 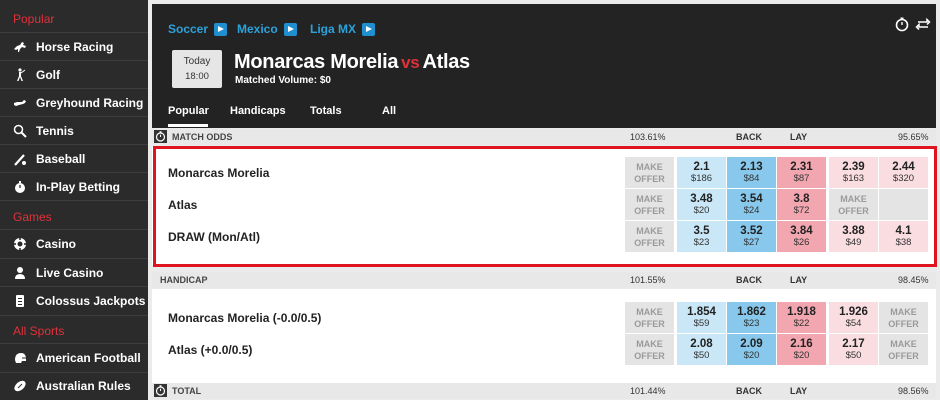 What do you see at coordinates (701, 317) in the screenshot?
I see `back-odds-button: 1.854 $59` at bounding box center [701, 317].